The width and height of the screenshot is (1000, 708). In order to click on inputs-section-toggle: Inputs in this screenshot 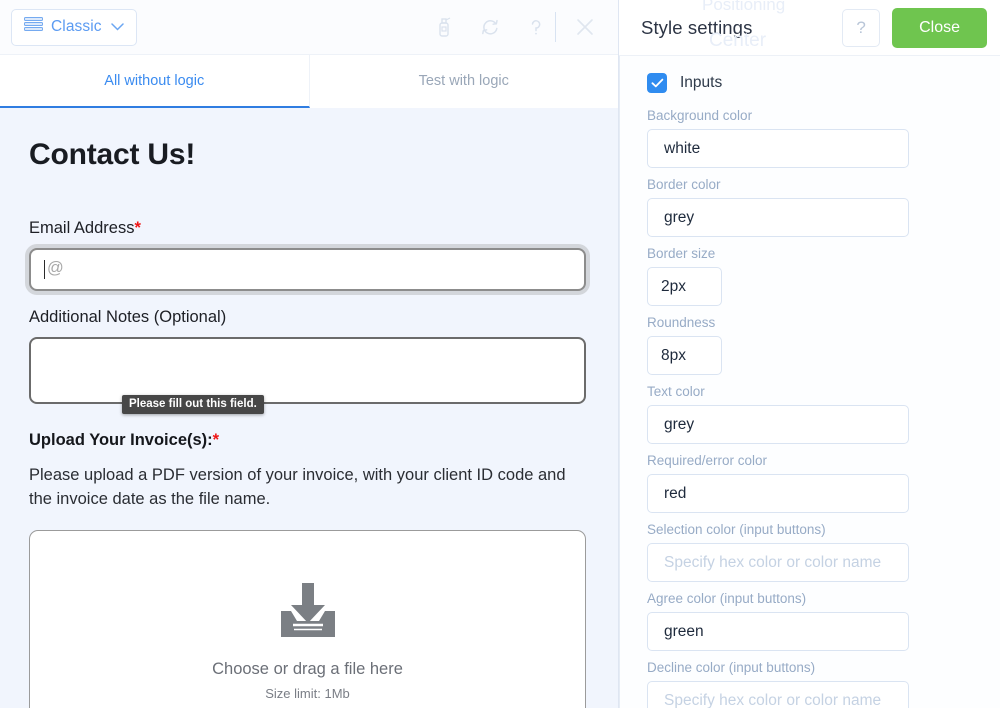, I will do `click(809, 83)`.